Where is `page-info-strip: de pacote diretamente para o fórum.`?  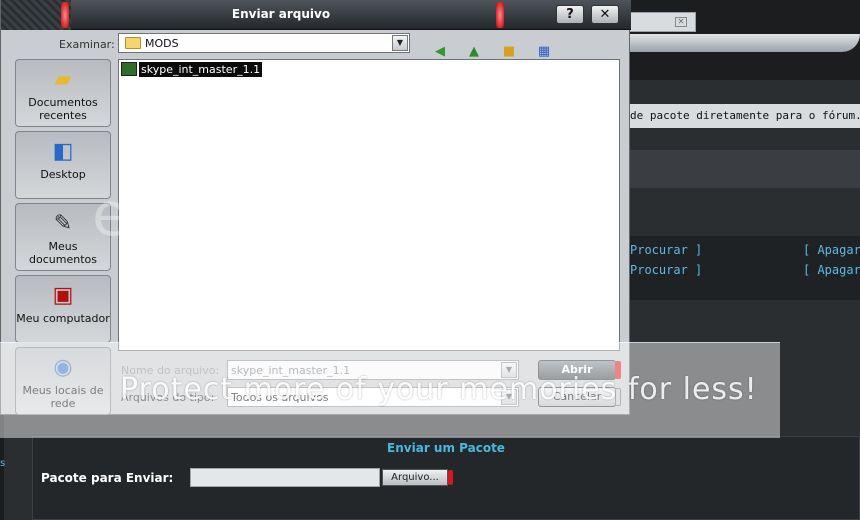
page-info-strip: de pacote diretamente para o fórum. is located at coordinates (744, 116).